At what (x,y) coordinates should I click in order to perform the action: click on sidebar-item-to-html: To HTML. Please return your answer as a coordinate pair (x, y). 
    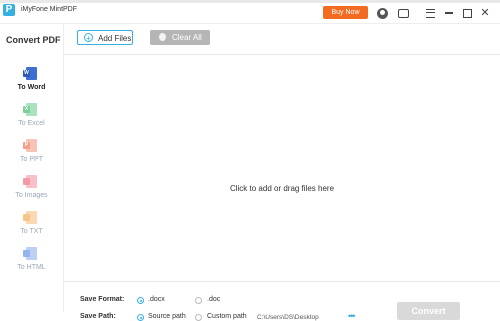
    Looking at the image, I should click on (31, 265).